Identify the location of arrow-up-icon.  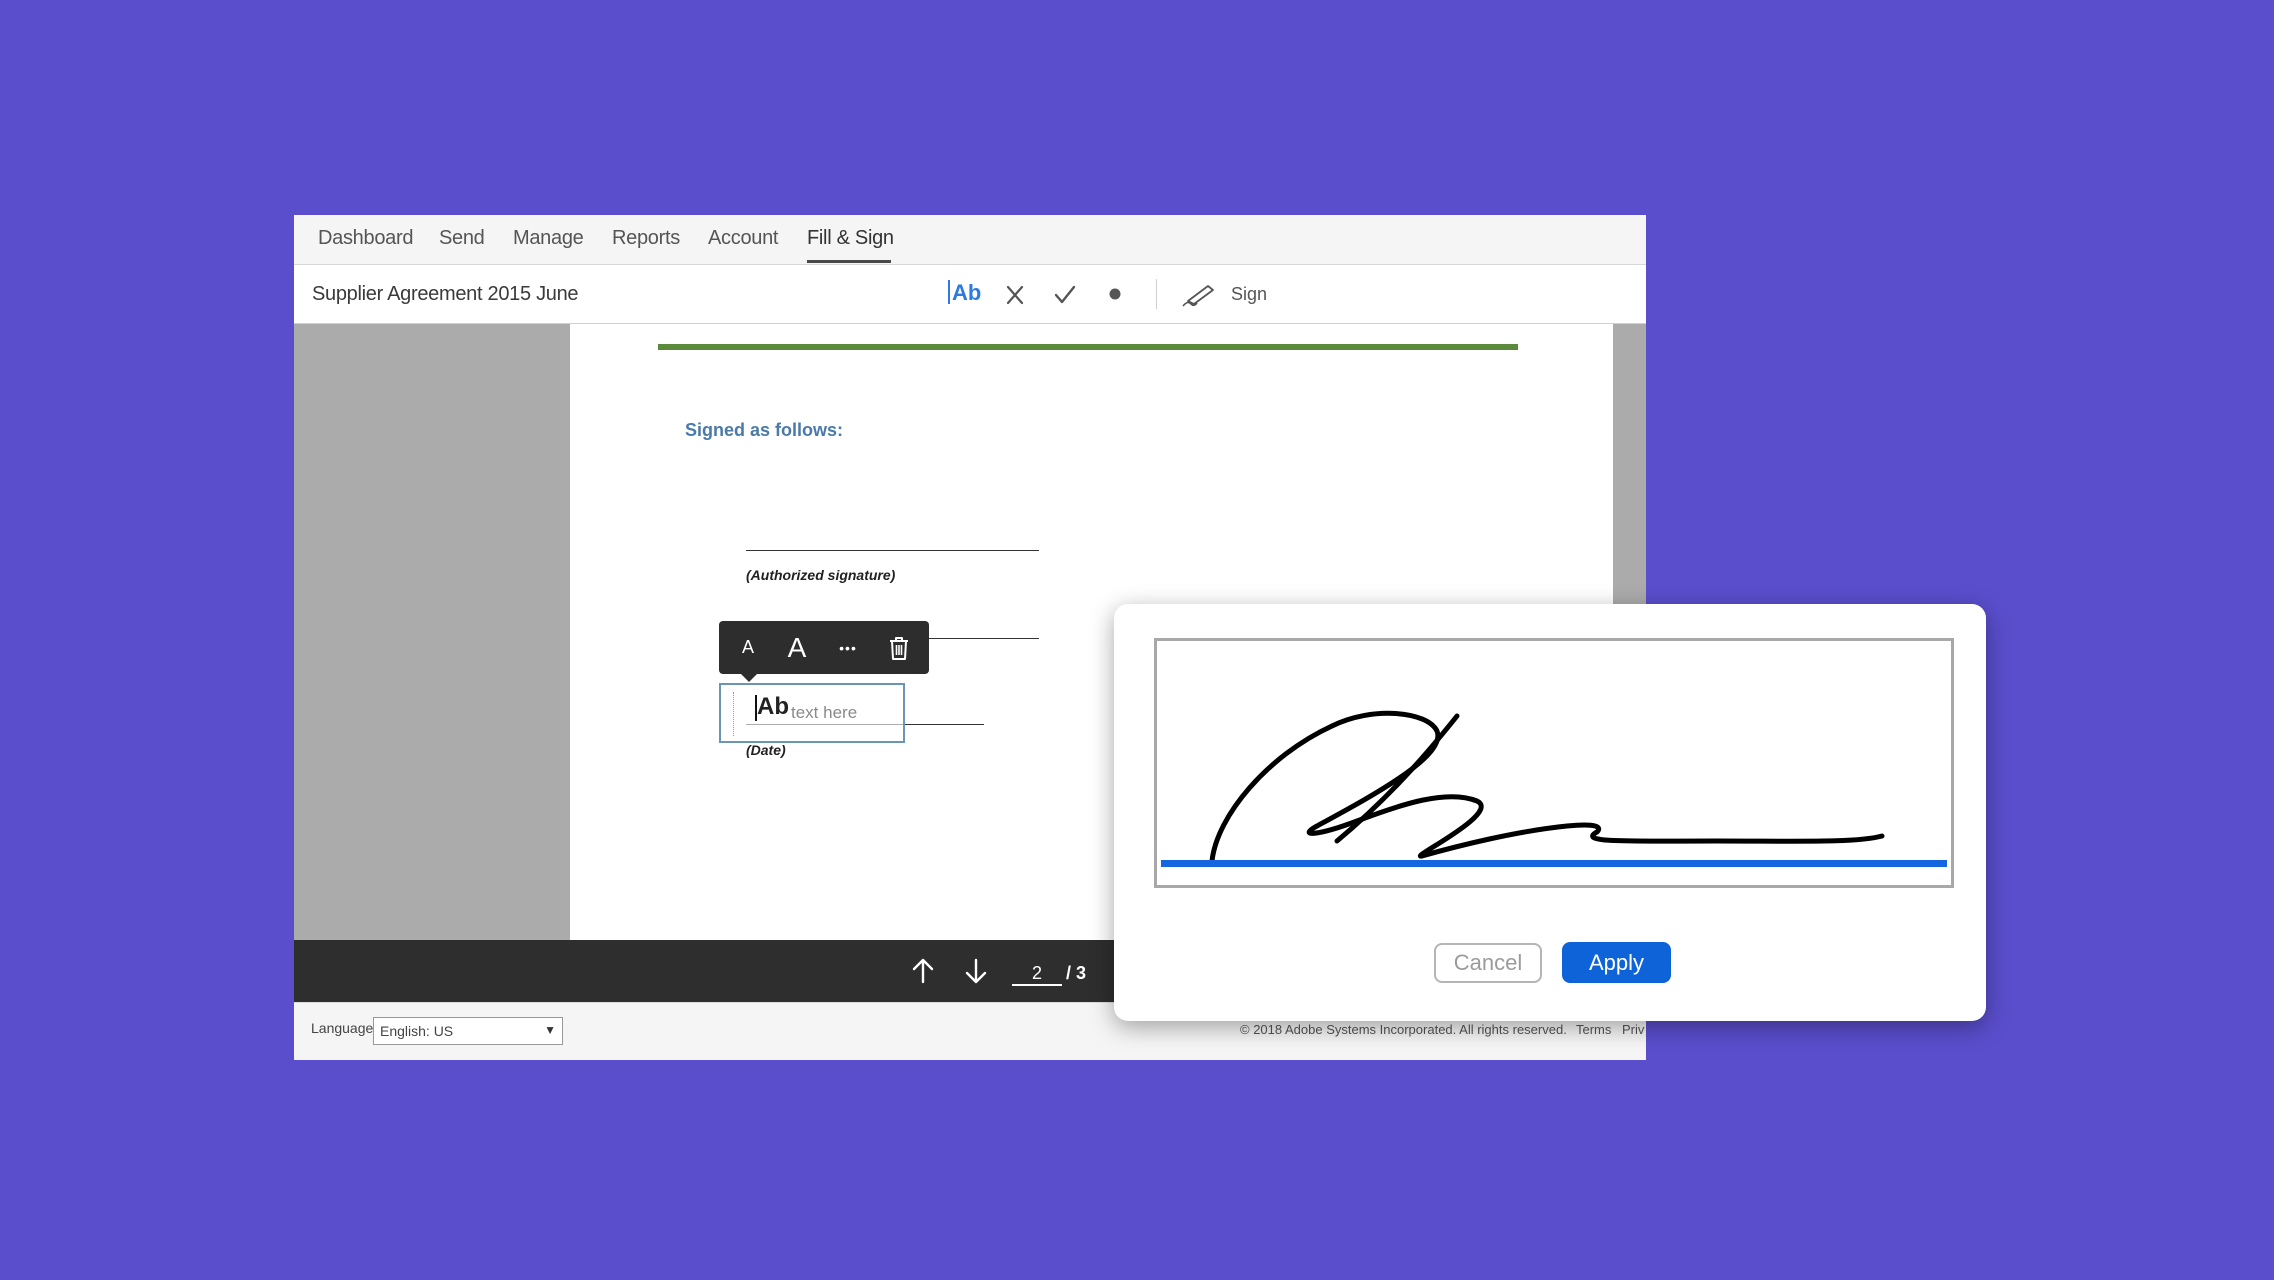
(923, 971).